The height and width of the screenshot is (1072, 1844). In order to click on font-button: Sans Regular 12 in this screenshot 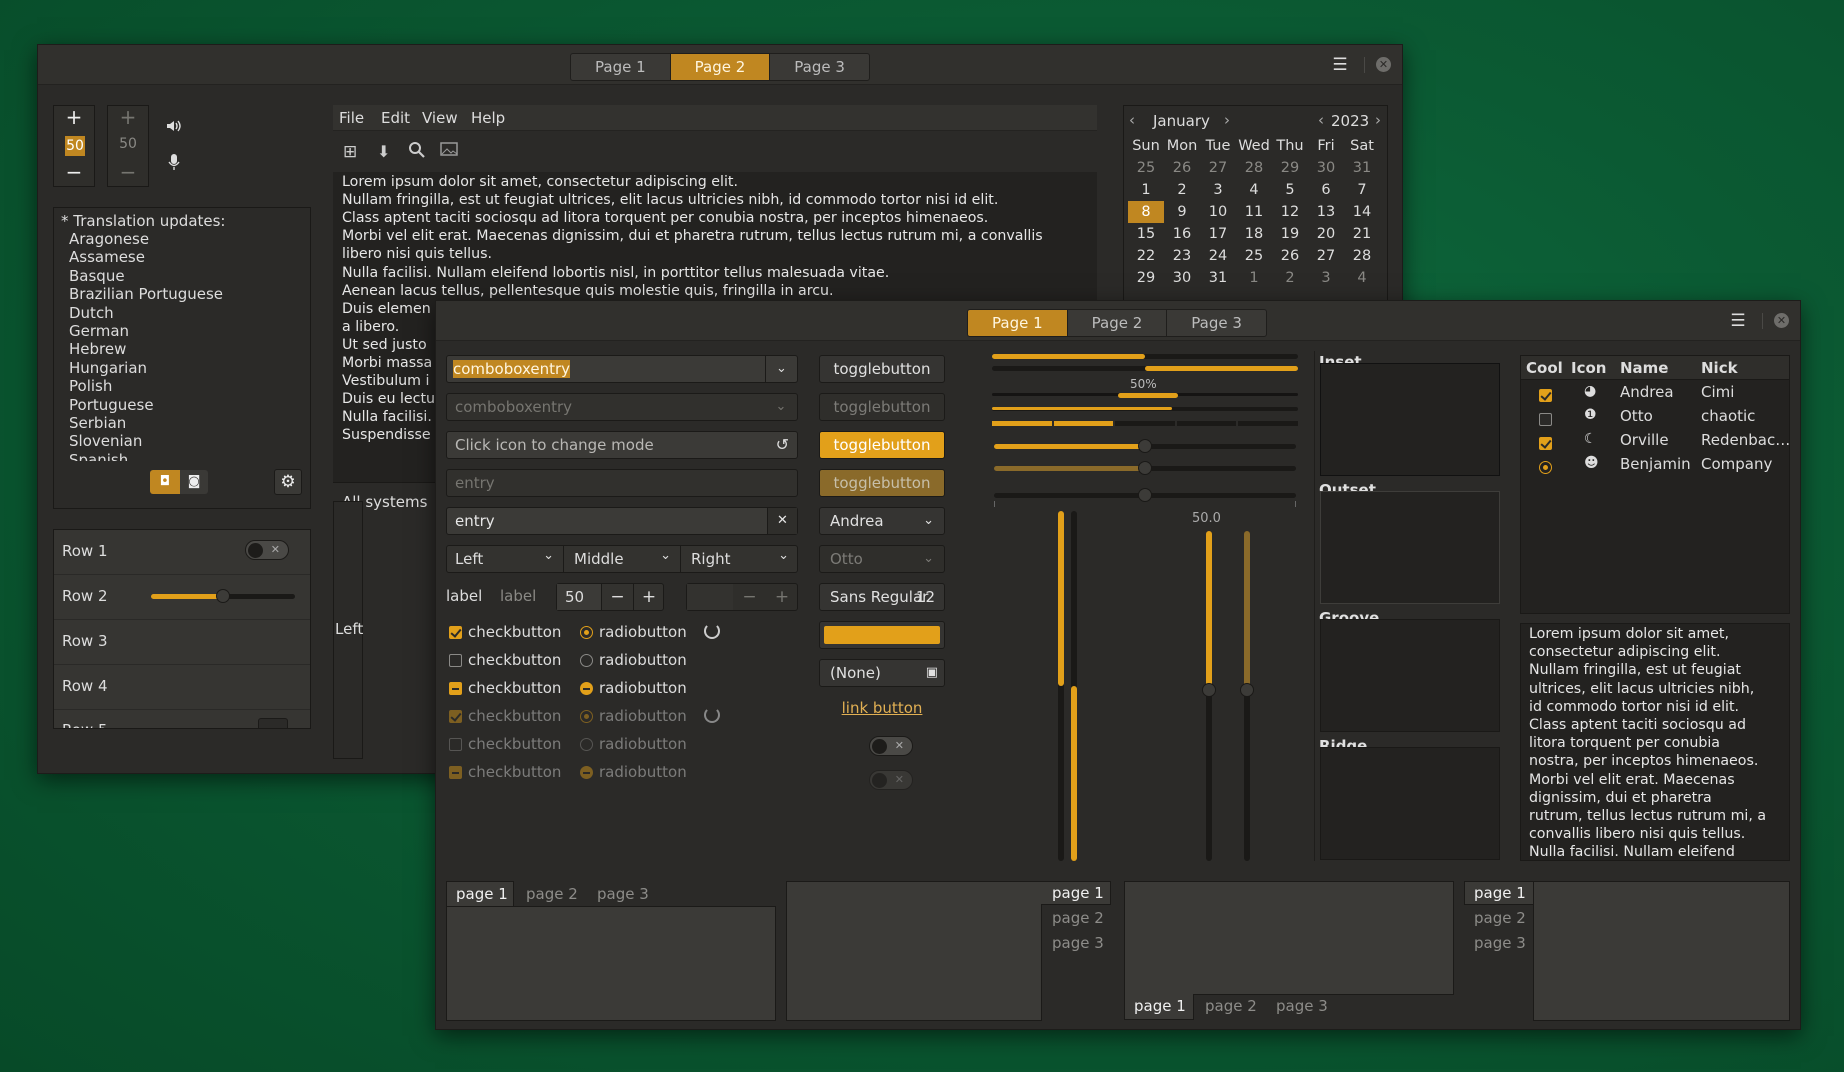, I will do `click(882, 597)`.